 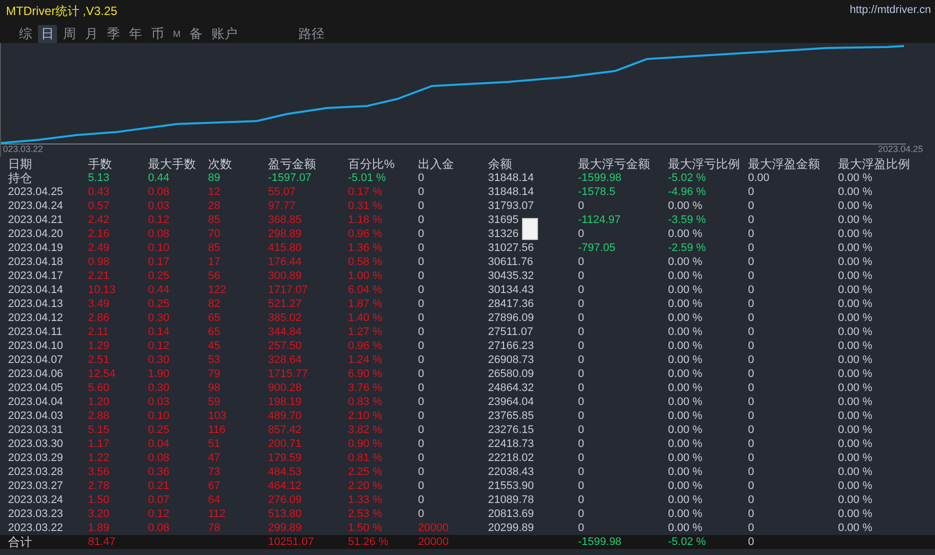 What do you see at coordinates (285, 402) in the screenshot?
I see `table-cell: 198.19` at bounding box center [285, 402].